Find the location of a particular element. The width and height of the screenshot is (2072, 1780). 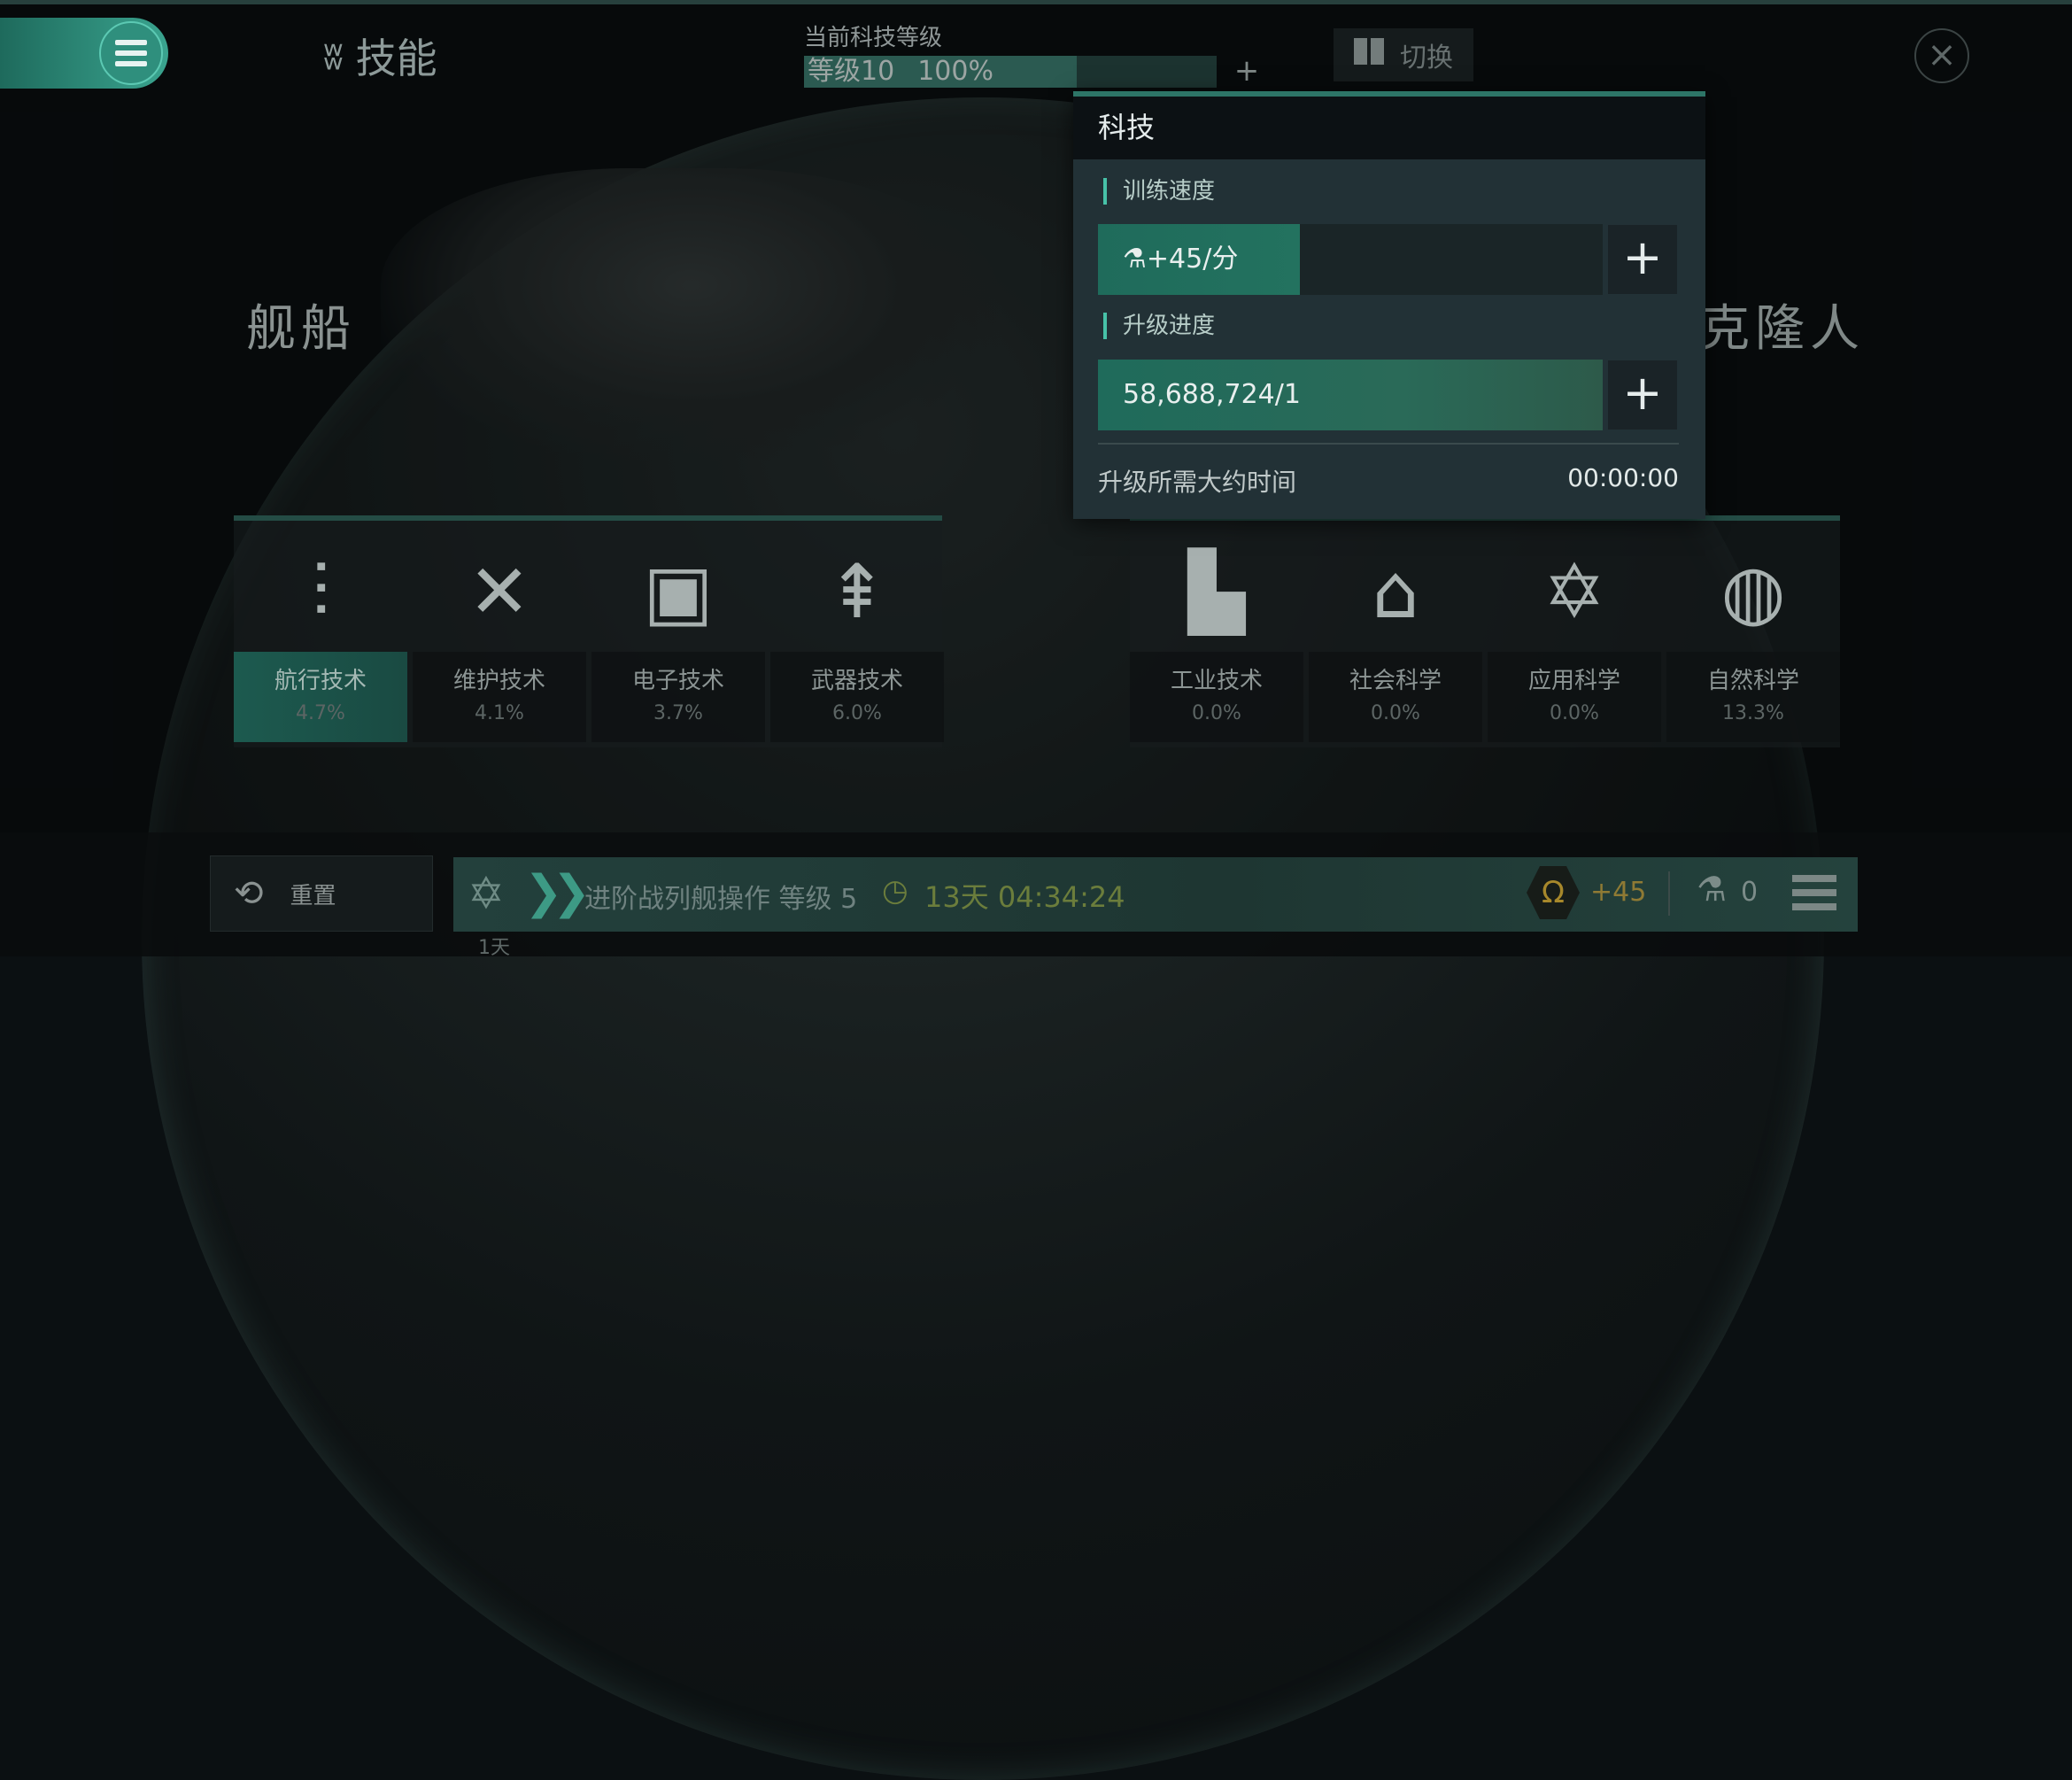

clock-icon: ◷ is located at coordinates (895, 891).